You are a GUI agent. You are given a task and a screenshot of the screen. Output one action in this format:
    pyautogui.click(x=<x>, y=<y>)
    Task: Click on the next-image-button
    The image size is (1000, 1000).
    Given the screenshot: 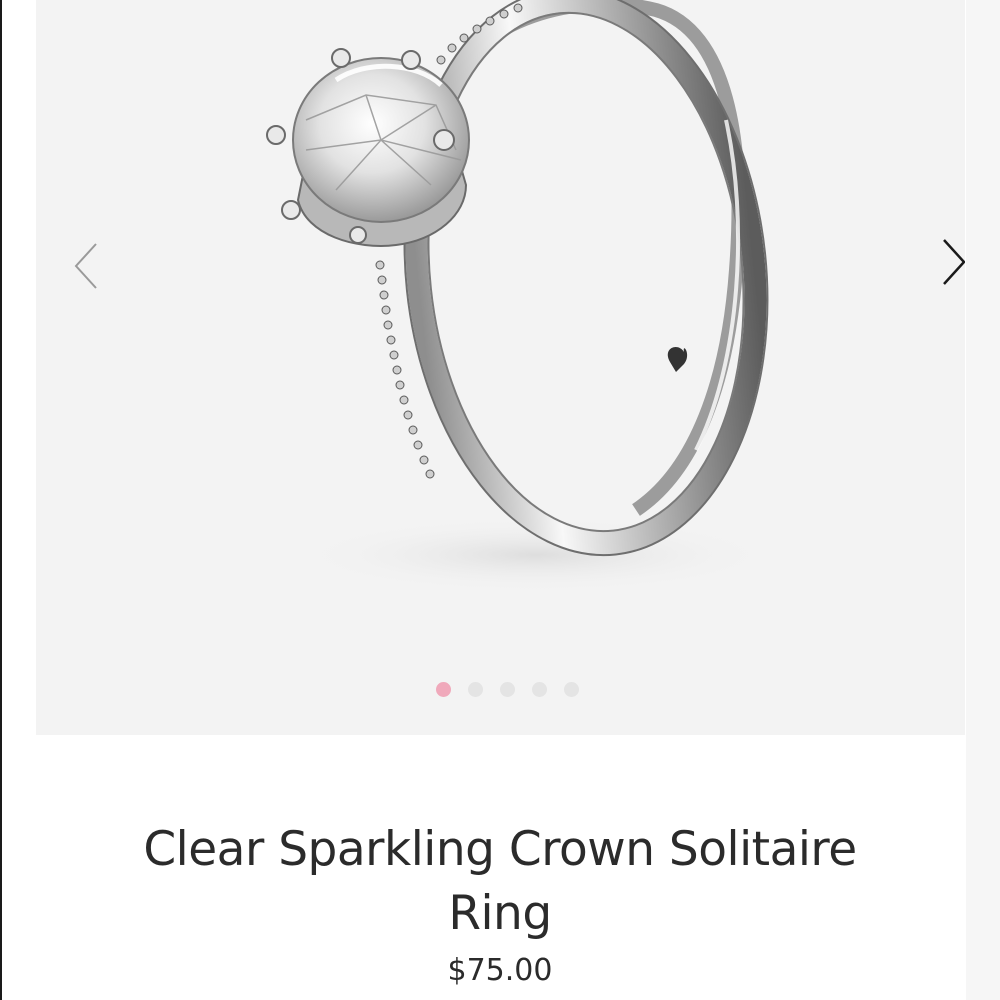 What is the action you would take?
    pyautogui.click(x=950, y=262)
    